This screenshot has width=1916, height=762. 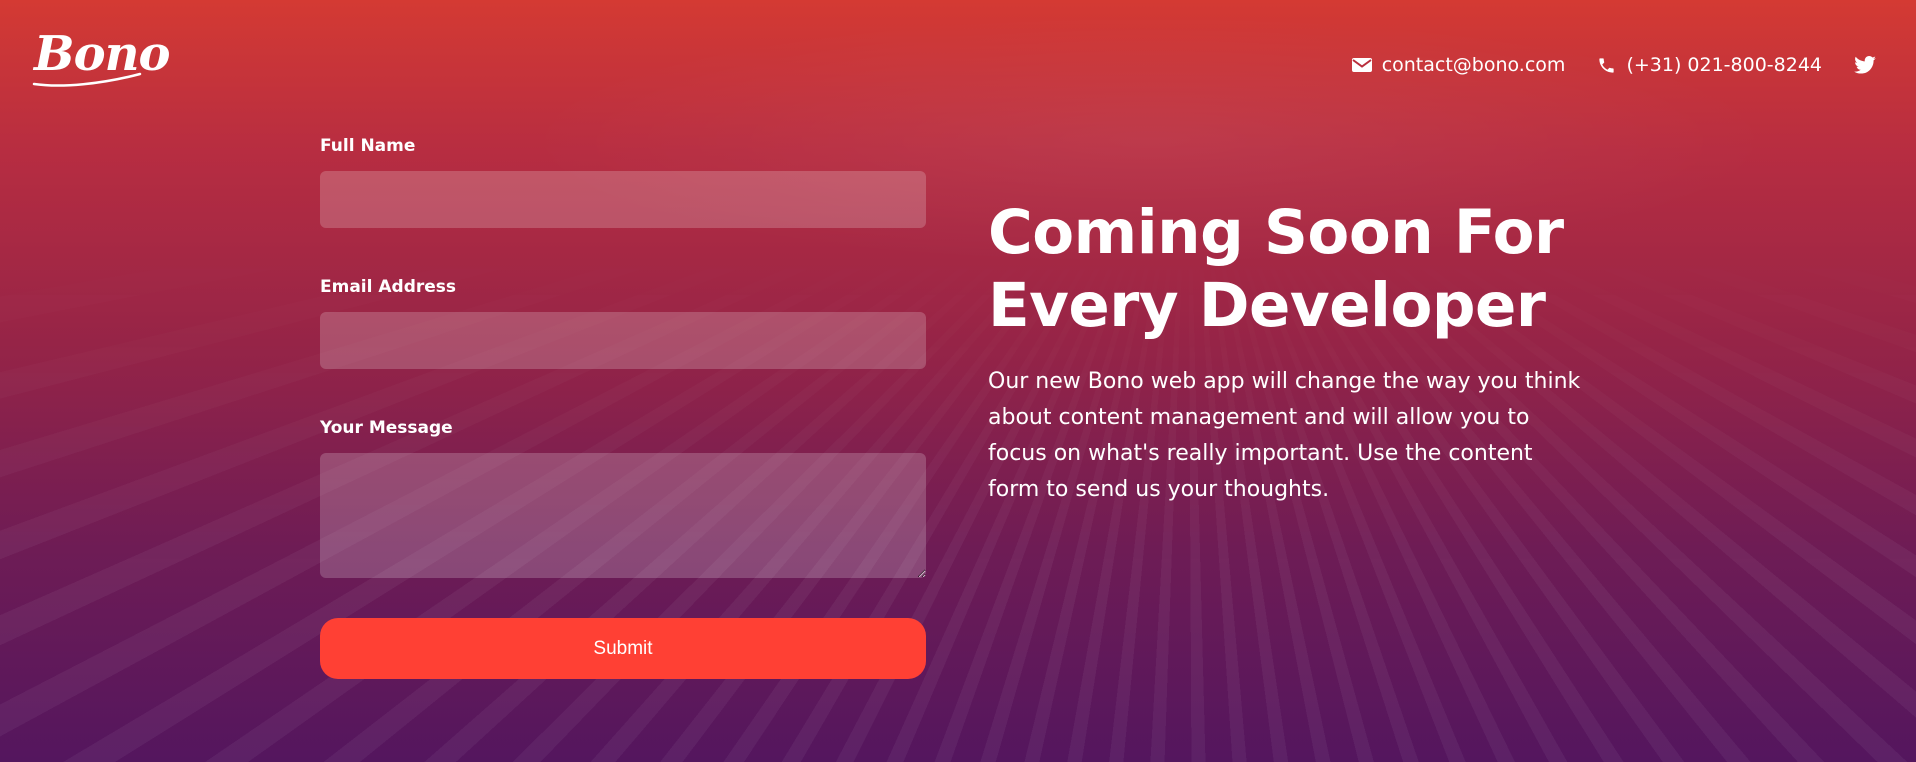 What do you see at coordinates (623, 340) in the screenshot?
I see `email-input` at bounding box center [623, 340].